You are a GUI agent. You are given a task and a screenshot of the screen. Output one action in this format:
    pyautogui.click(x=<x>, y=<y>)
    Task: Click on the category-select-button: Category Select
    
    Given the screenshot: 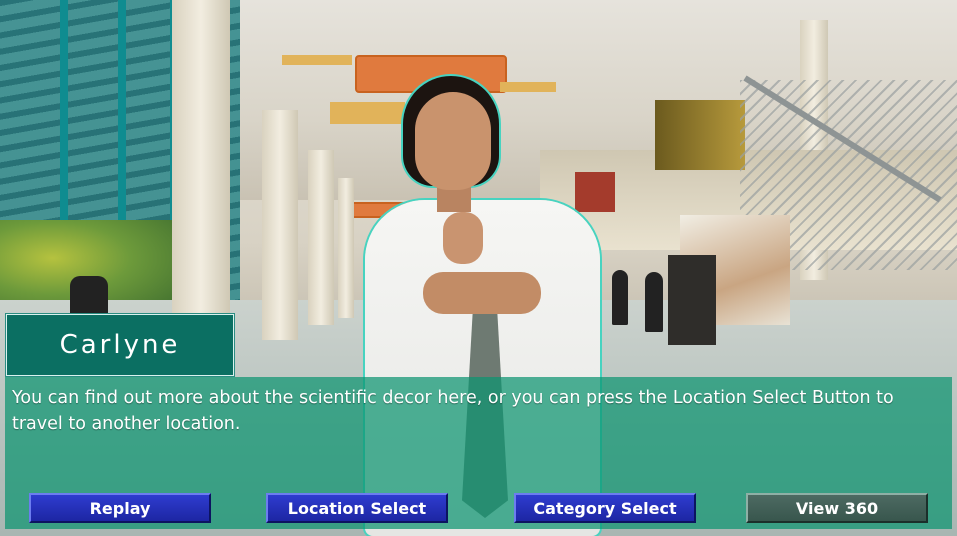 What is the action you would take?
    pyautogui.click(x=605, y=508)
    